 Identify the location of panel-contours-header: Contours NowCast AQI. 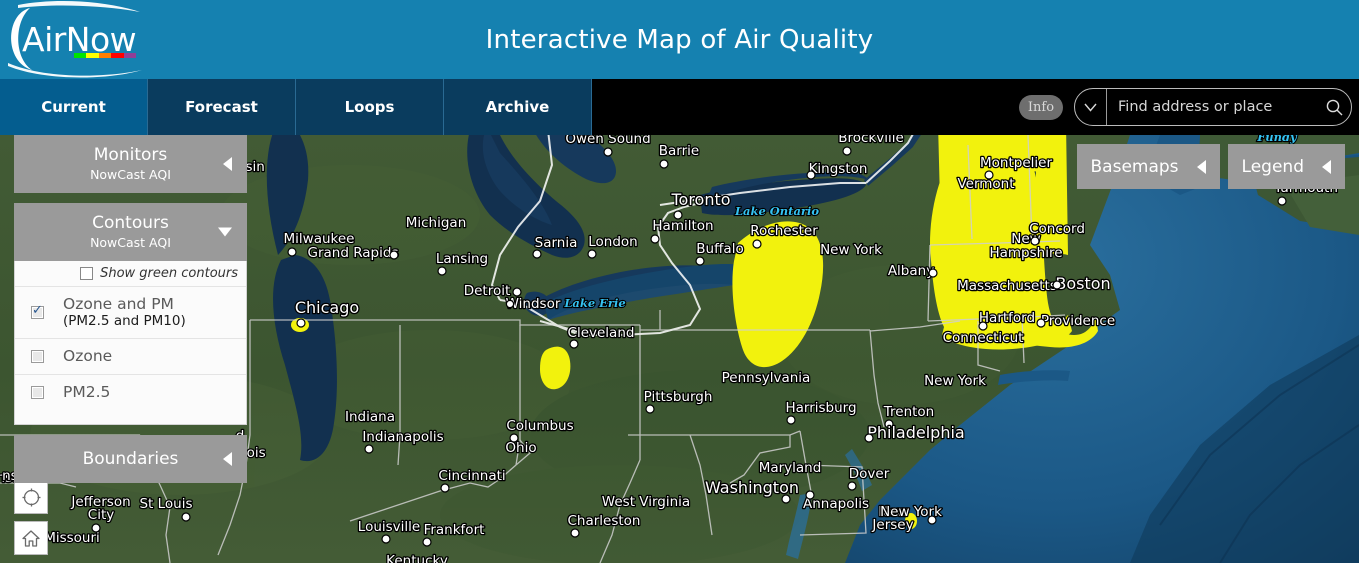
(130, 232).